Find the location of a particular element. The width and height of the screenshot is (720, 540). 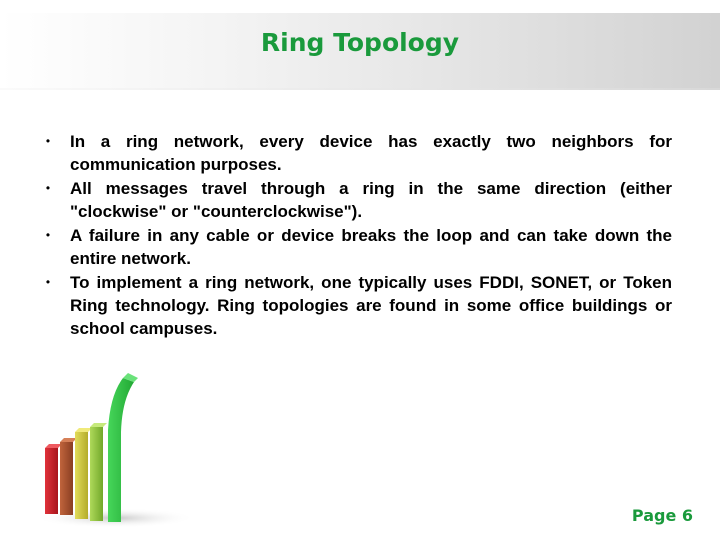

bar-yellow is located at coordinates (83, 473).